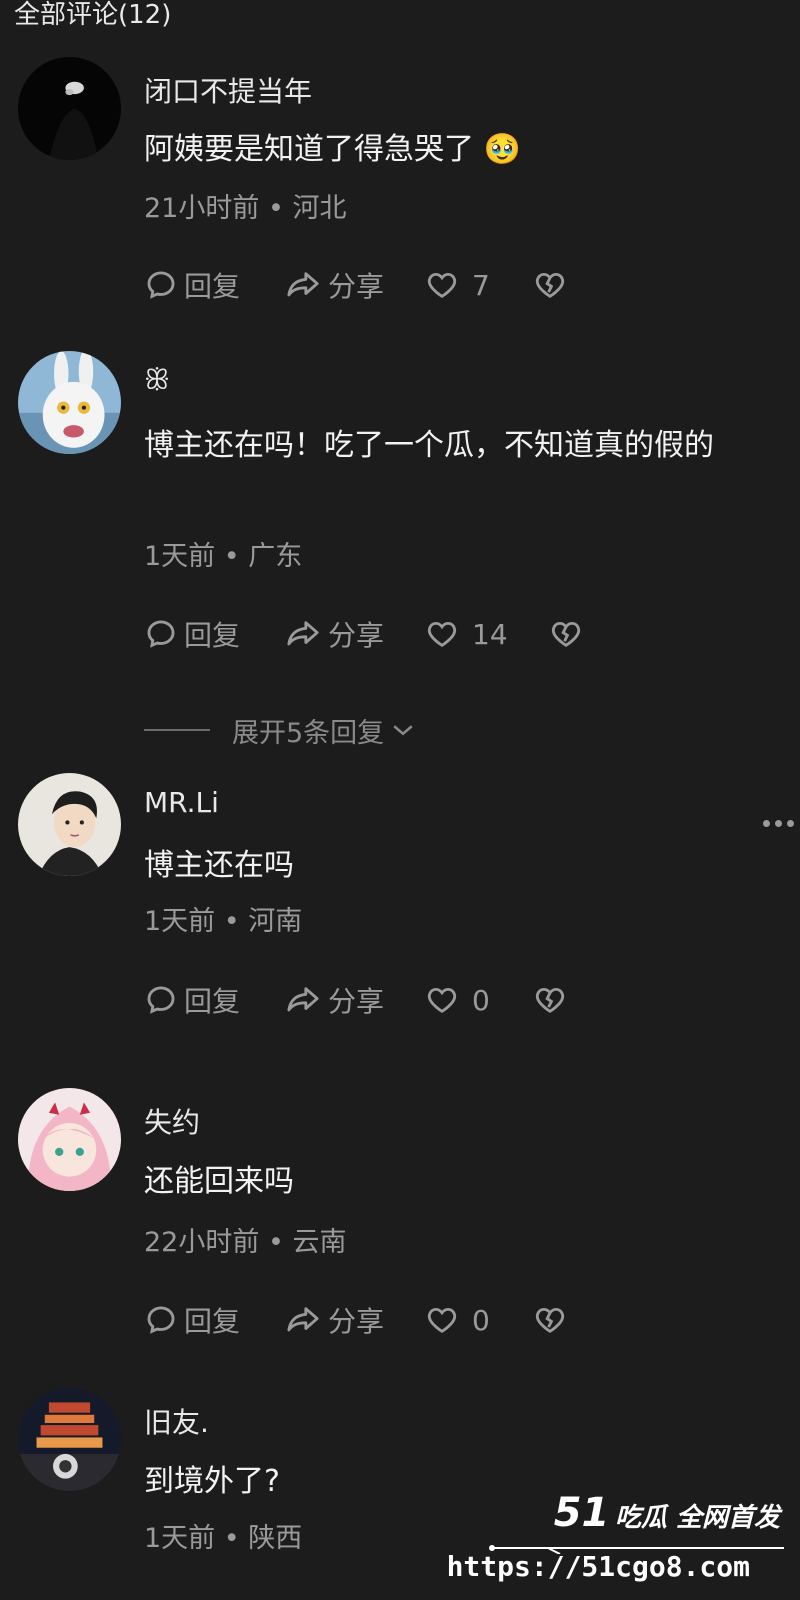 The width and height of the screenshot is (800, 1600). I want to click on anime-girl-avatar-icon, so click(69, 1139).